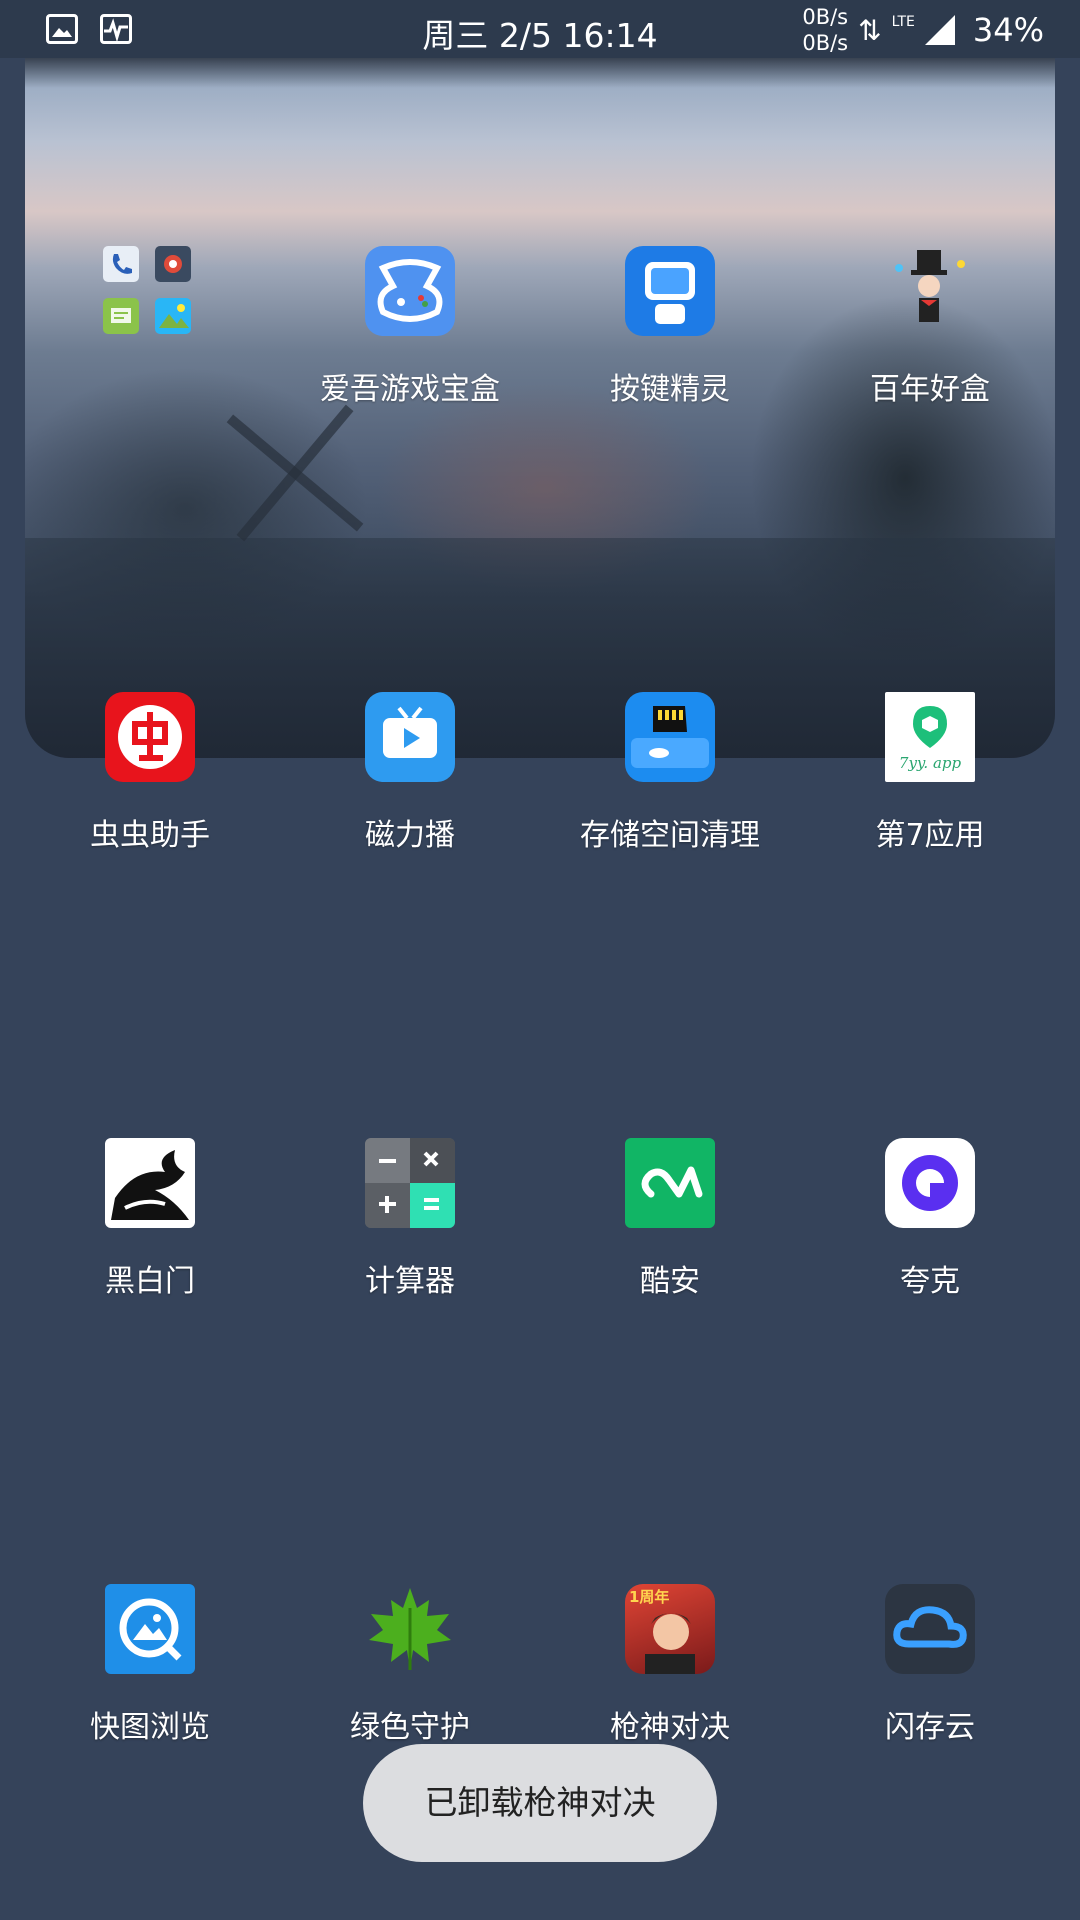  What do you see at coordinates (930, 763) in the screenshot?
I see `icon-caption: 7yy. app` at bounding box center [930, 763].